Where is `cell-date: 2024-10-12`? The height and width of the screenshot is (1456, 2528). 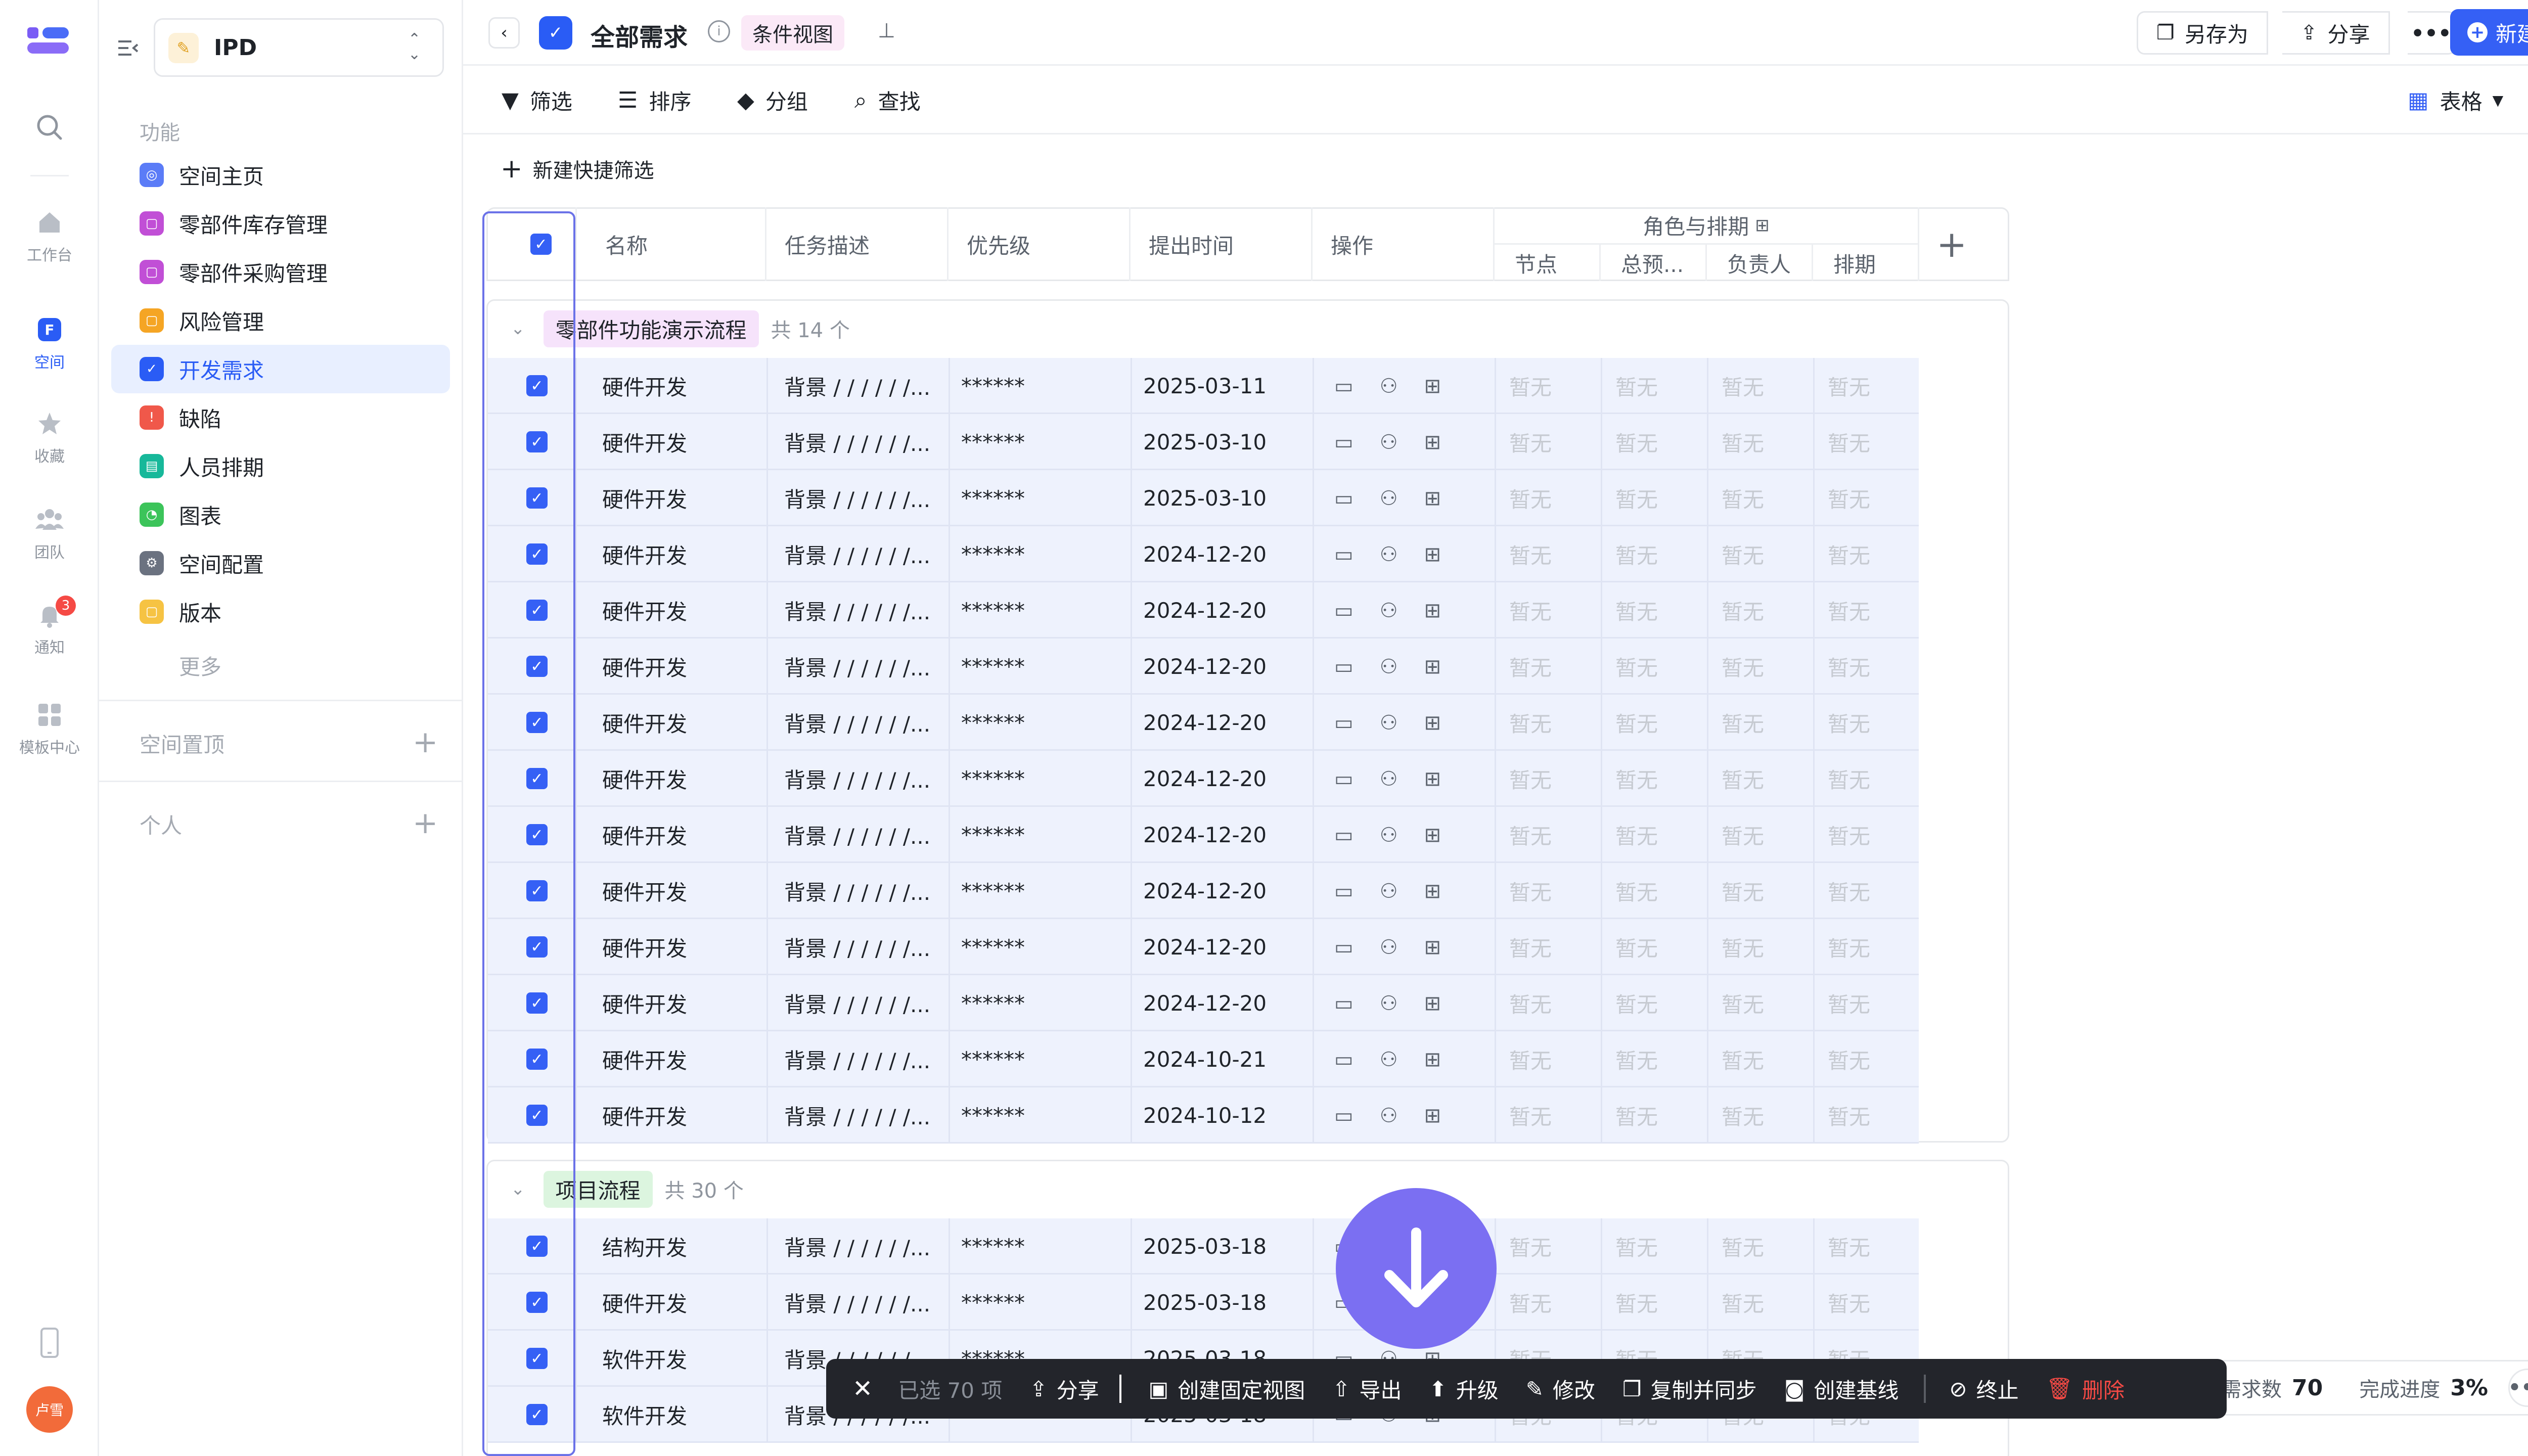
cell-date: 2024-10-12 is located at coordinates (1222, 1115).